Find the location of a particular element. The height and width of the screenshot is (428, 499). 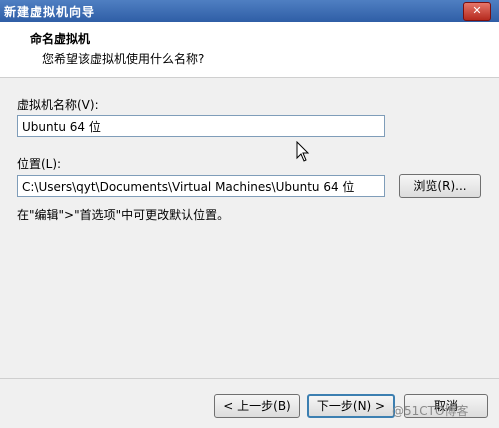

title-bar: 新建虚拟机向导 ✕ is located at coordinates (249, 11).